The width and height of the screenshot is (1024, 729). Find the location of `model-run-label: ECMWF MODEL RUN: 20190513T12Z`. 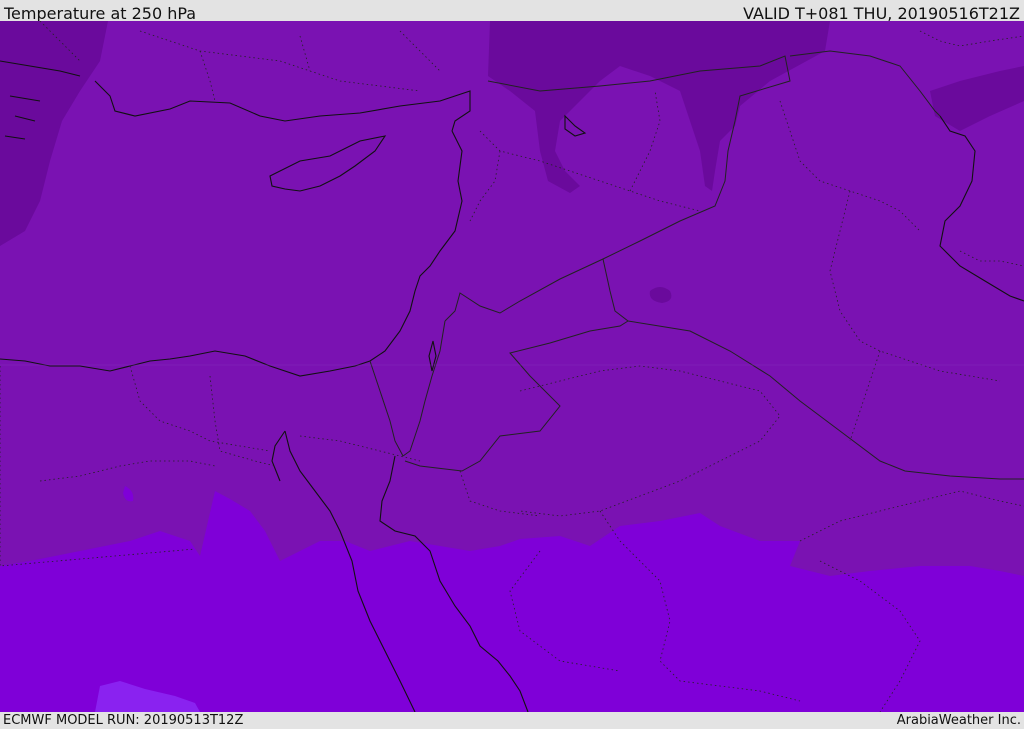

model-run-label: ECMWF MODEL RUN: 20190513T12Z is located at coordinates (123, 720).